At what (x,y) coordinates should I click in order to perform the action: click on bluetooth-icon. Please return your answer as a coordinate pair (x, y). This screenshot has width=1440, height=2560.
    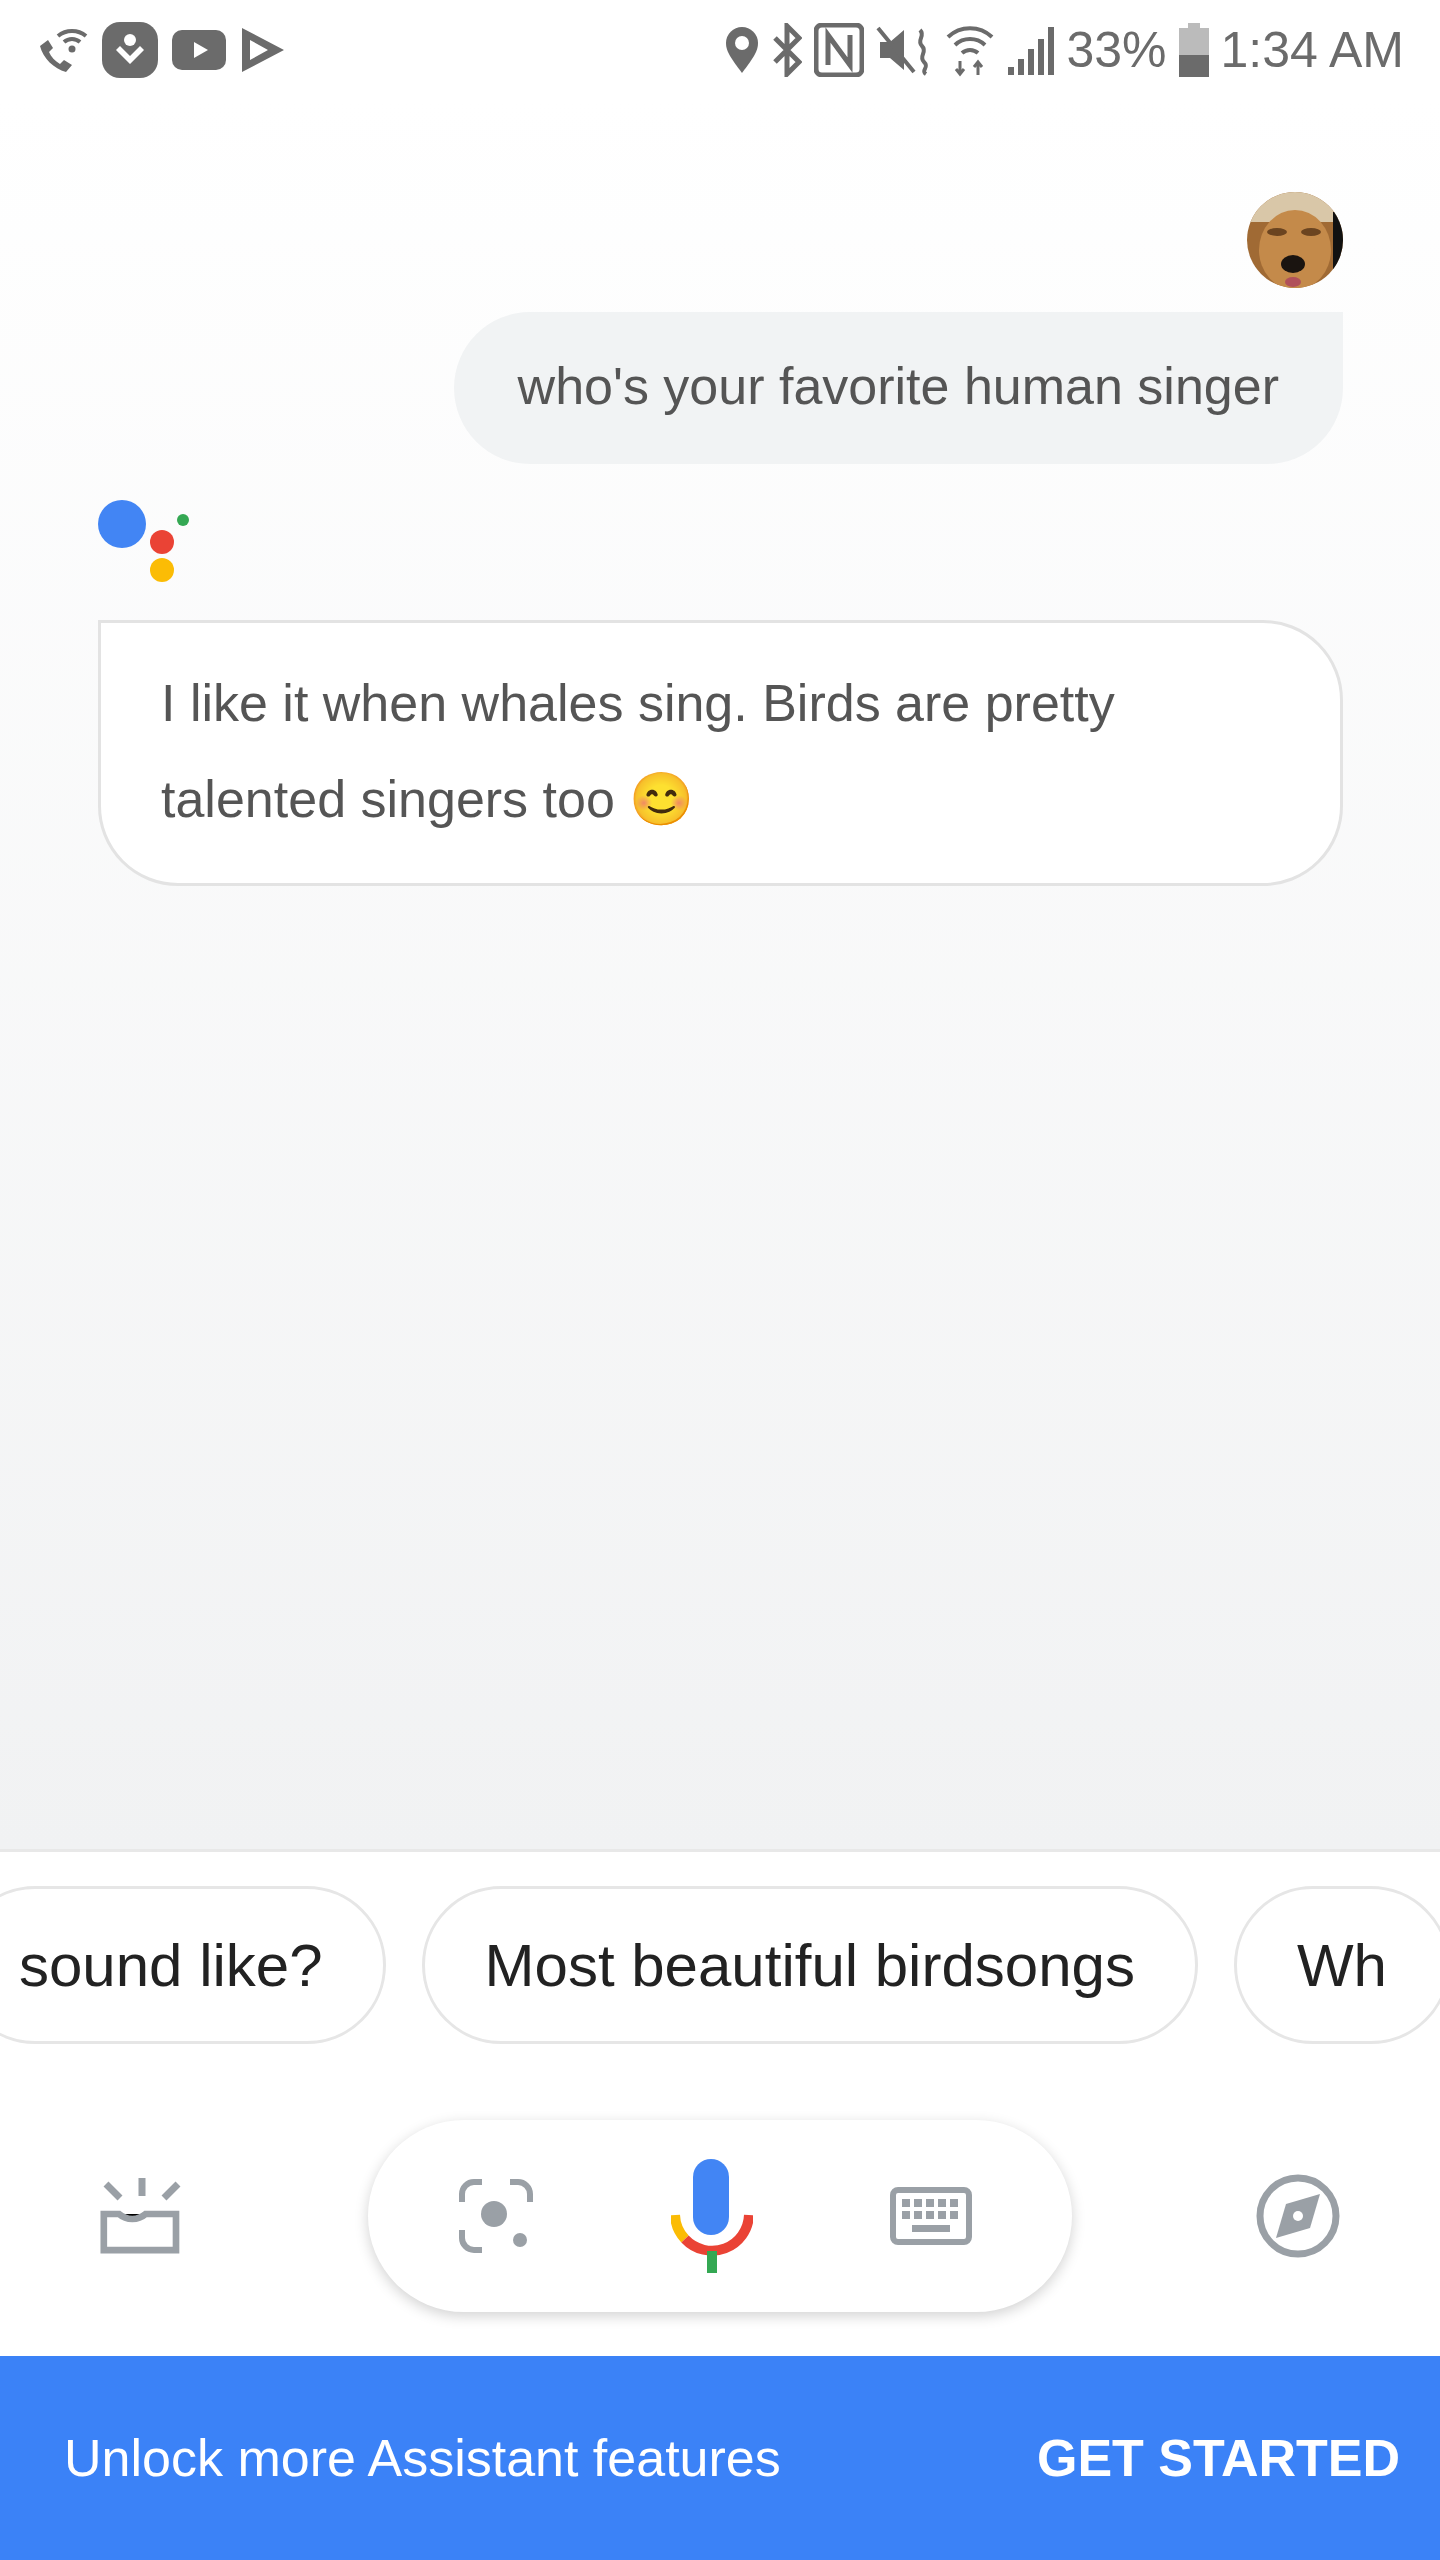
    Looking at the image, I should click on (787, 50).